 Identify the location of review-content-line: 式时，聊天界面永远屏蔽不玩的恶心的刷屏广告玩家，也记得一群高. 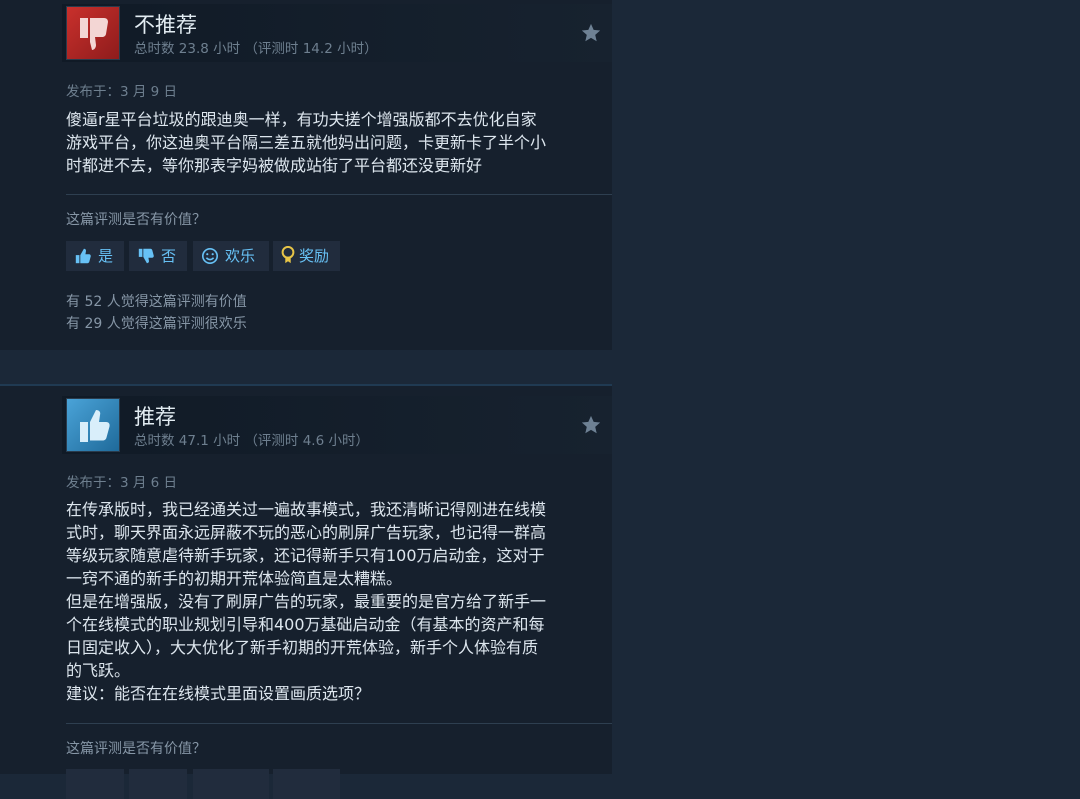
(306, 532).